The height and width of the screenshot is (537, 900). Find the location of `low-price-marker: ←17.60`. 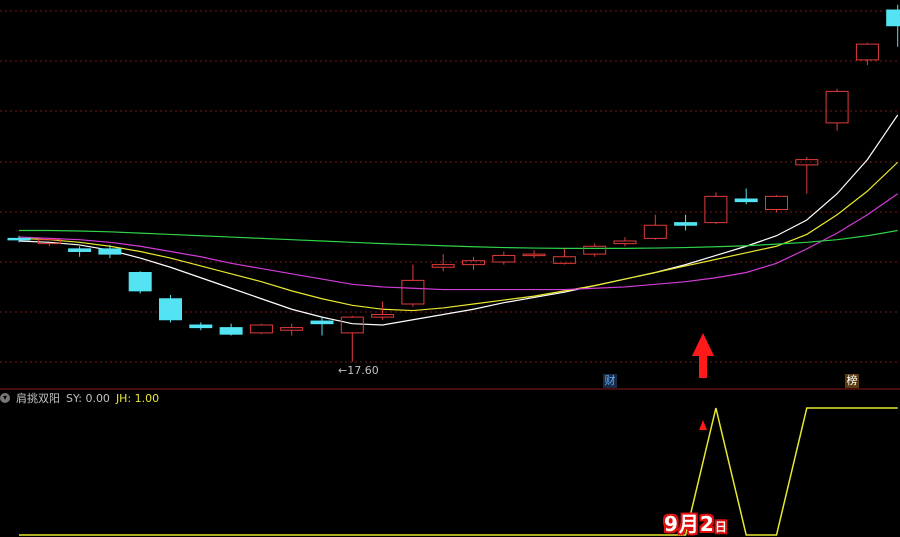

low-price-marker: ←17.60 is located at coordinates (358, 370).